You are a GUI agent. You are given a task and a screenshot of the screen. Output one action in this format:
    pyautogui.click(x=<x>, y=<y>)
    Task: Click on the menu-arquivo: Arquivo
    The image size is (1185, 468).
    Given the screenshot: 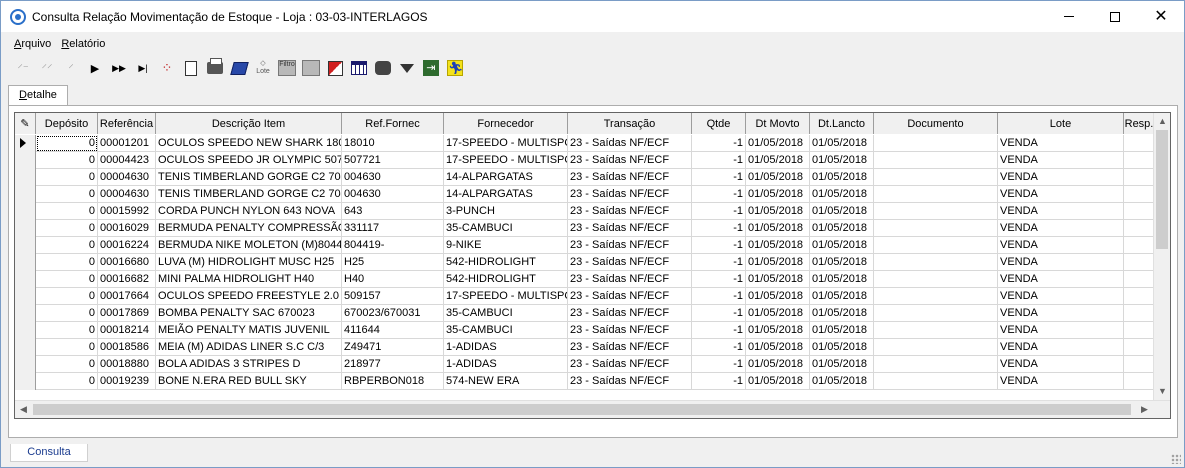 What is the action you would take?
    pyautogui.click(x=32, y=45)
    